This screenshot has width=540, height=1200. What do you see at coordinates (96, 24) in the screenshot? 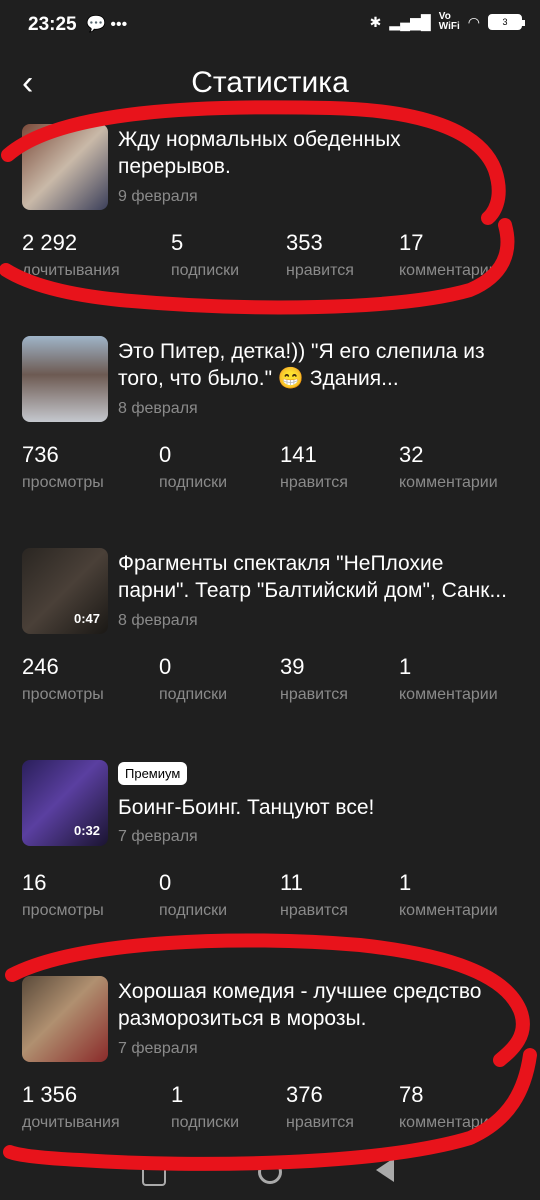
I see `chat-bubble-icon: 💬` at bounding box center [96, 24].